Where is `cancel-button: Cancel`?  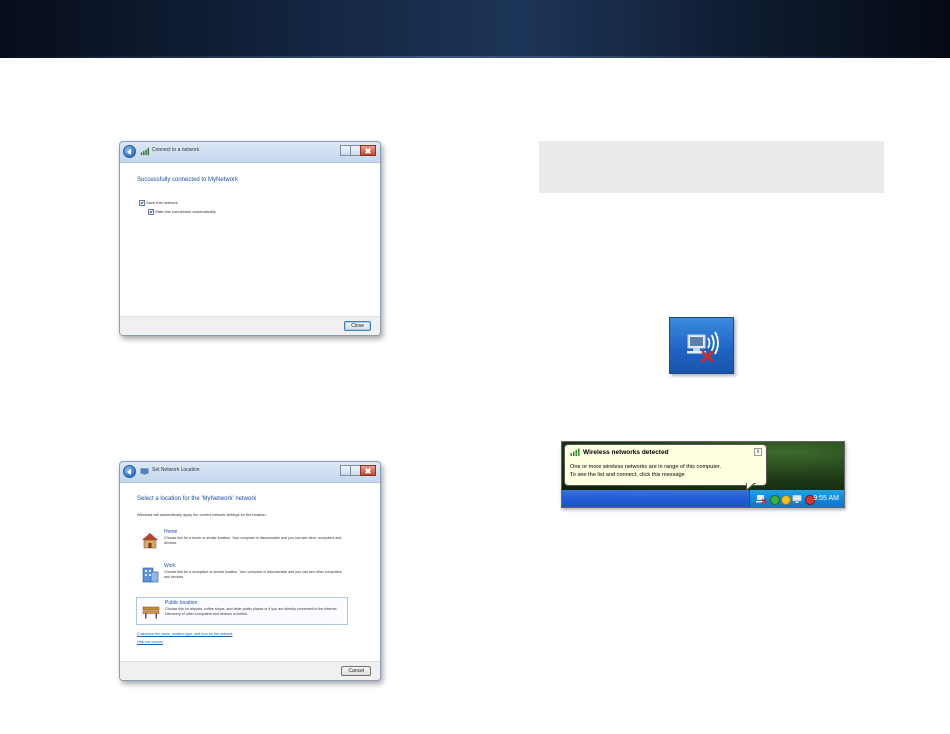
cancel-button: Cancel is located at coordinates (356, 671).